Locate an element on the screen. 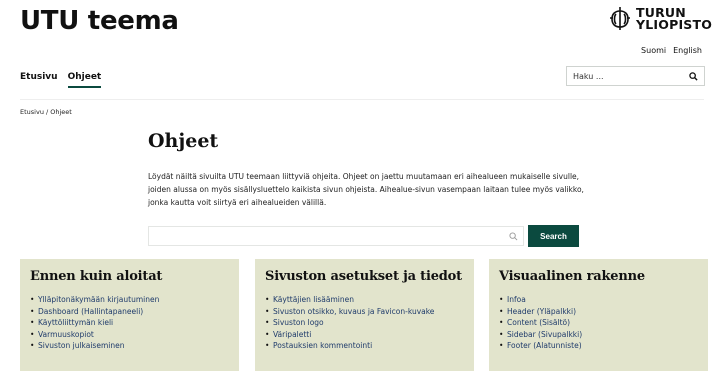 The image size is (720, 379). language-switcher: Suomi English is located at coordinates (671, 50).